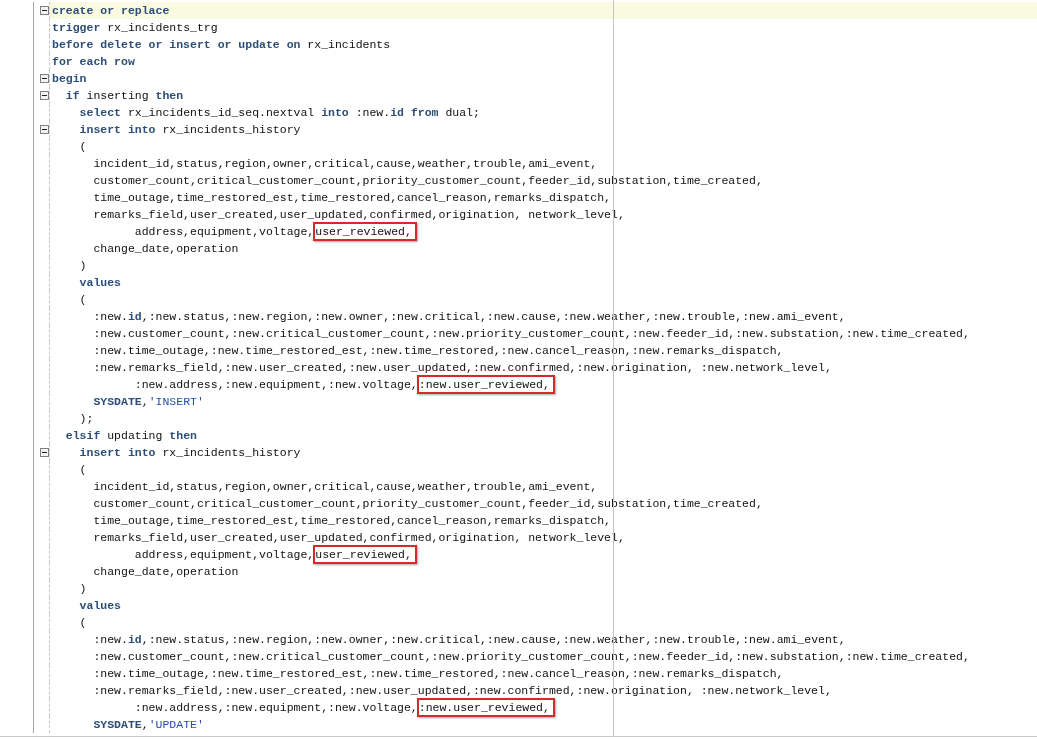  I want to click on code-line: );, so click(86, 418).